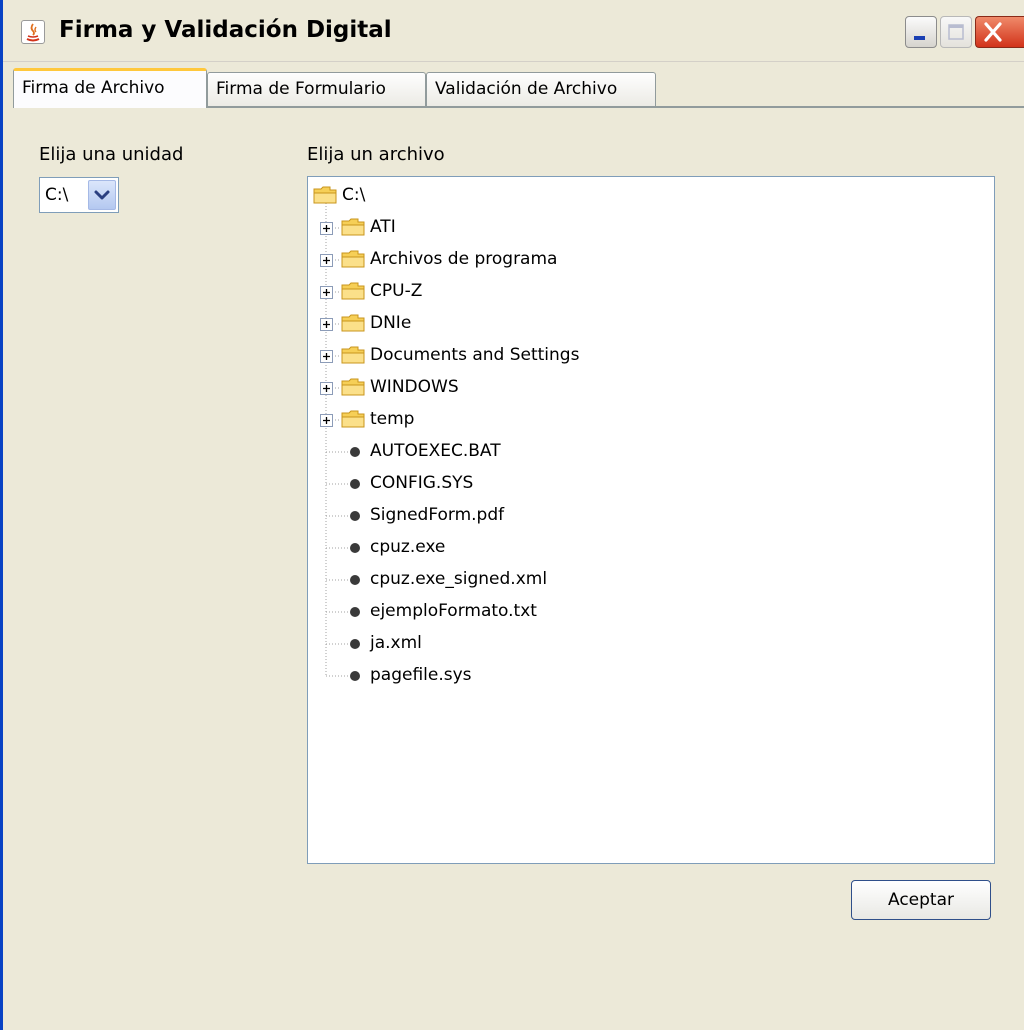 The height and width of the screenshot is (1030, 1024). Describe the element at coordinates (79, 195) in the screenshot. I see `drive-select: C:\` at that location.